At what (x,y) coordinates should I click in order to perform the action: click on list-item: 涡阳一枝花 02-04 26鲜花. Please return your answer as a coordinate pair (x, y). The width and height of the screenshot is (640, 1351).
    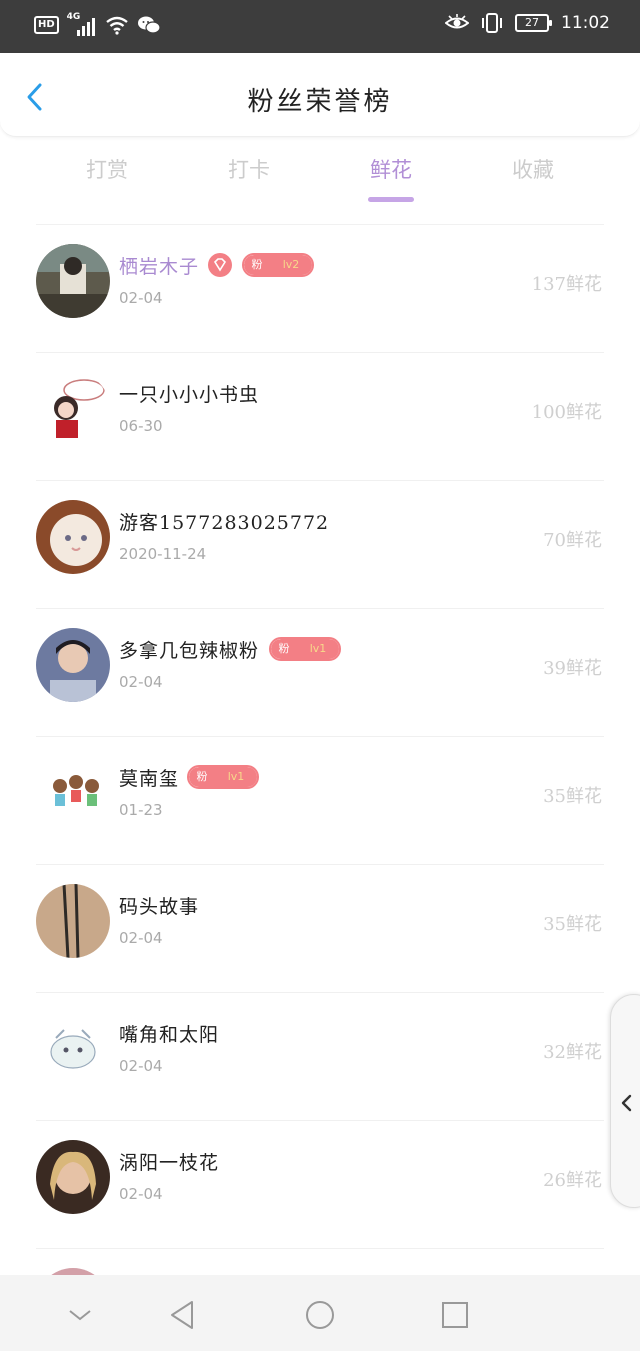
    Looking at the image, I should click on (320, 1185).